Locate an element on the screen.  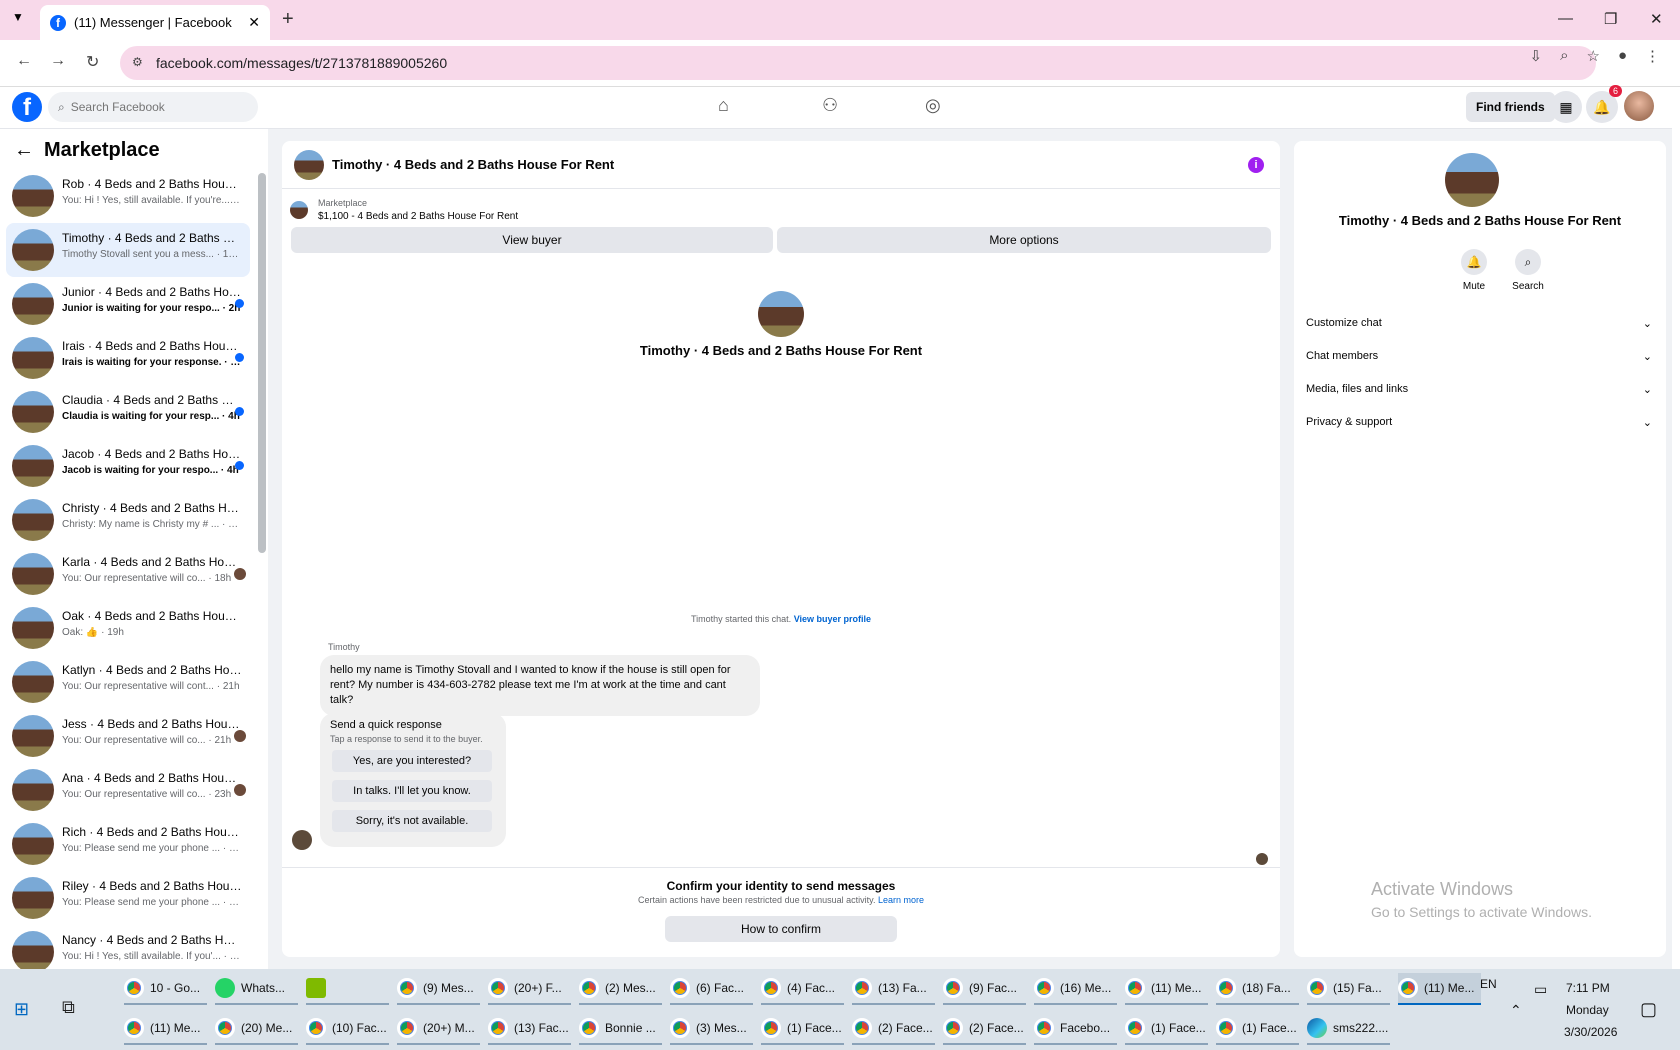
language-indicator: EN is located at coordinates (1488, 984).